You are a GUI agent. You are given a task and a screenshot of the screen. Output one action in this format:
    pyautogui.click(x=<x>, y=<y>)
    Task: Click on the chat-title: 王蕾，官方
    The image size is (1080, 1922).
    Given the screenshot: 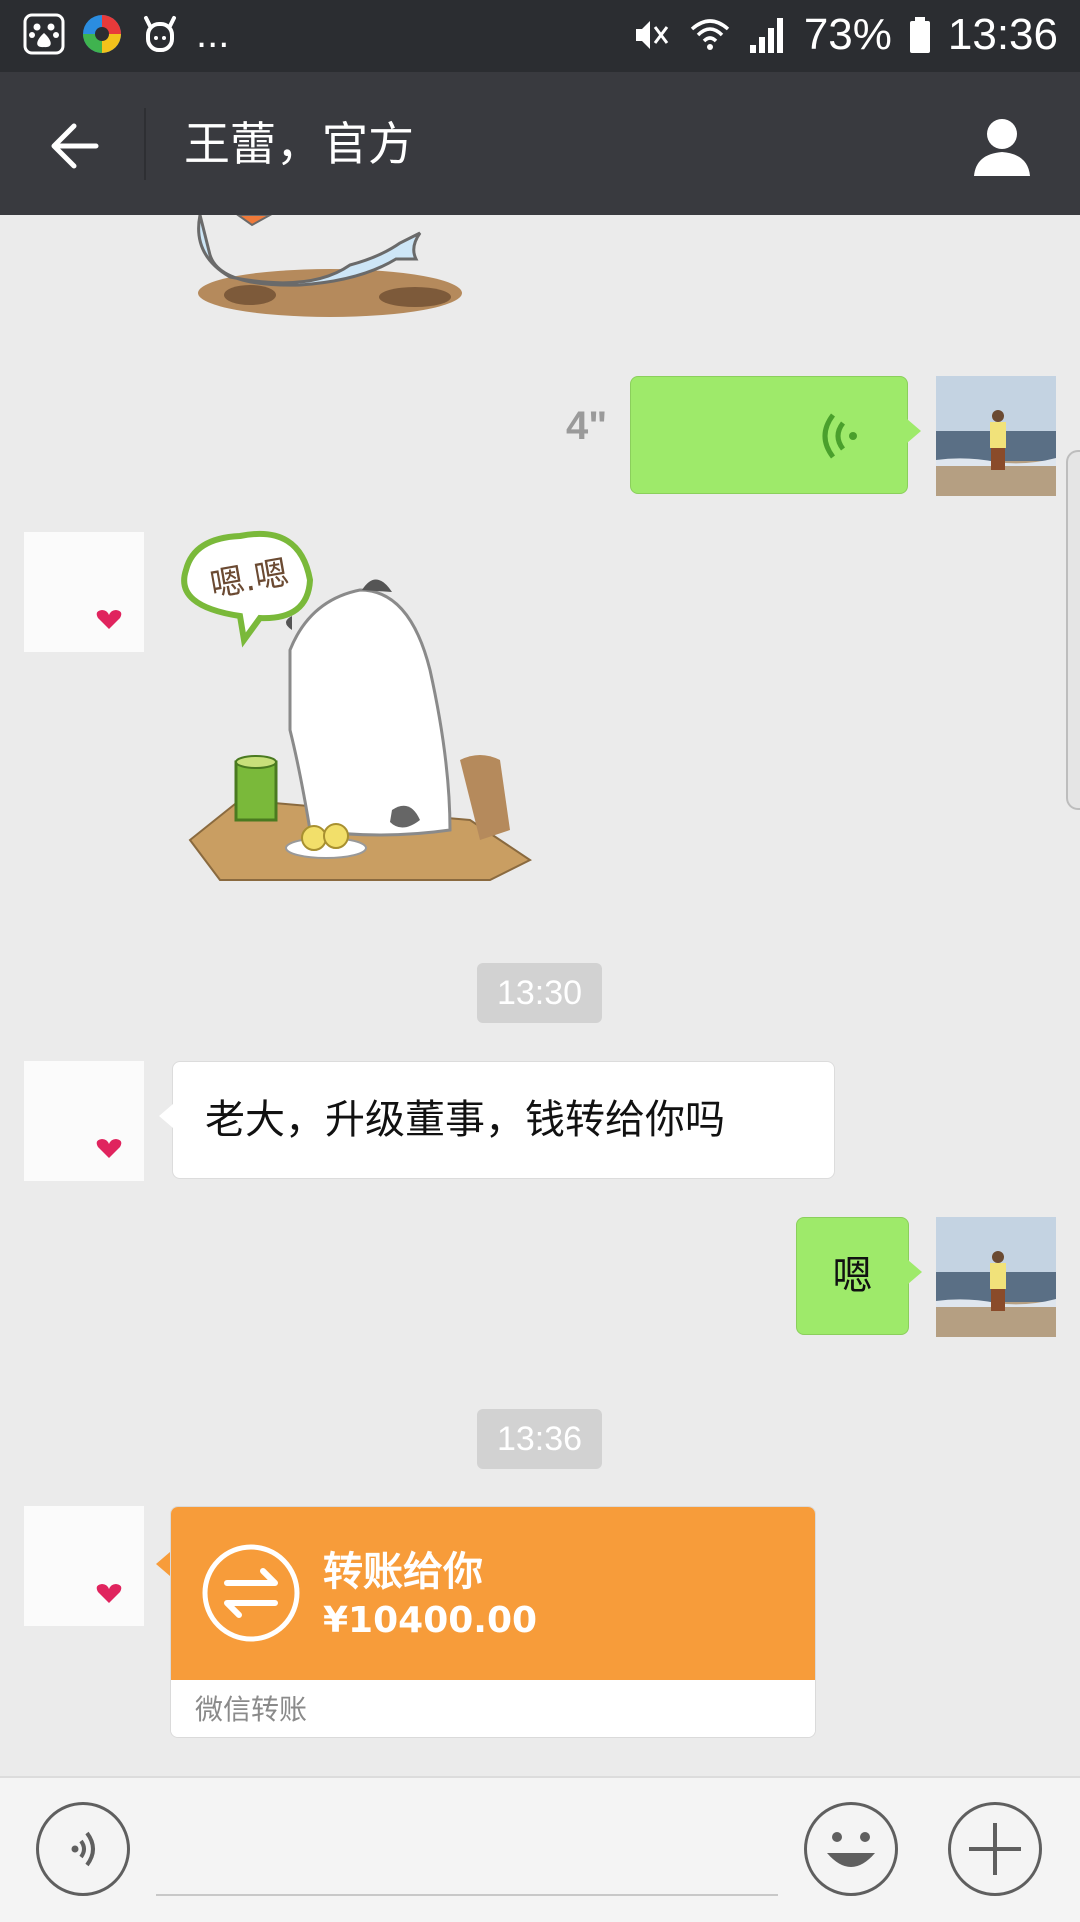 What is the action you would take?
    pyautogui.click(x=299, y=144)
    